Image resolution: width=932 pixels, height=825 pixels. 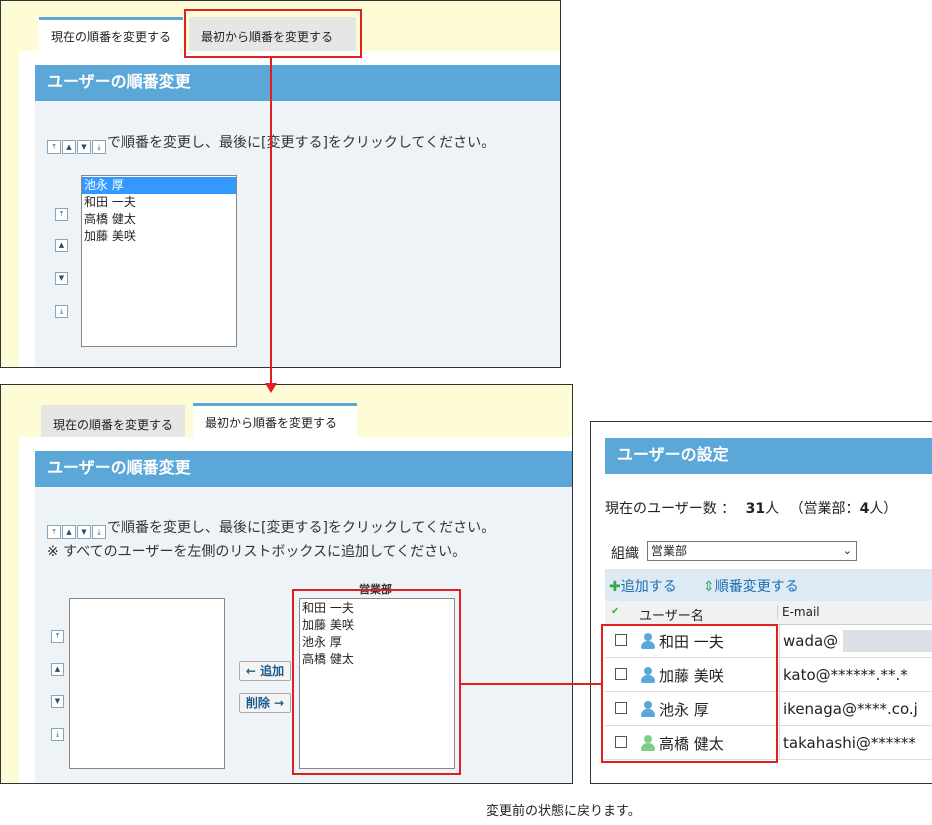 What do you see at coordinates (768, 456) in the screenshot?
I see `settings-title: ユーザーの設定` at bounding box center [768, 456].